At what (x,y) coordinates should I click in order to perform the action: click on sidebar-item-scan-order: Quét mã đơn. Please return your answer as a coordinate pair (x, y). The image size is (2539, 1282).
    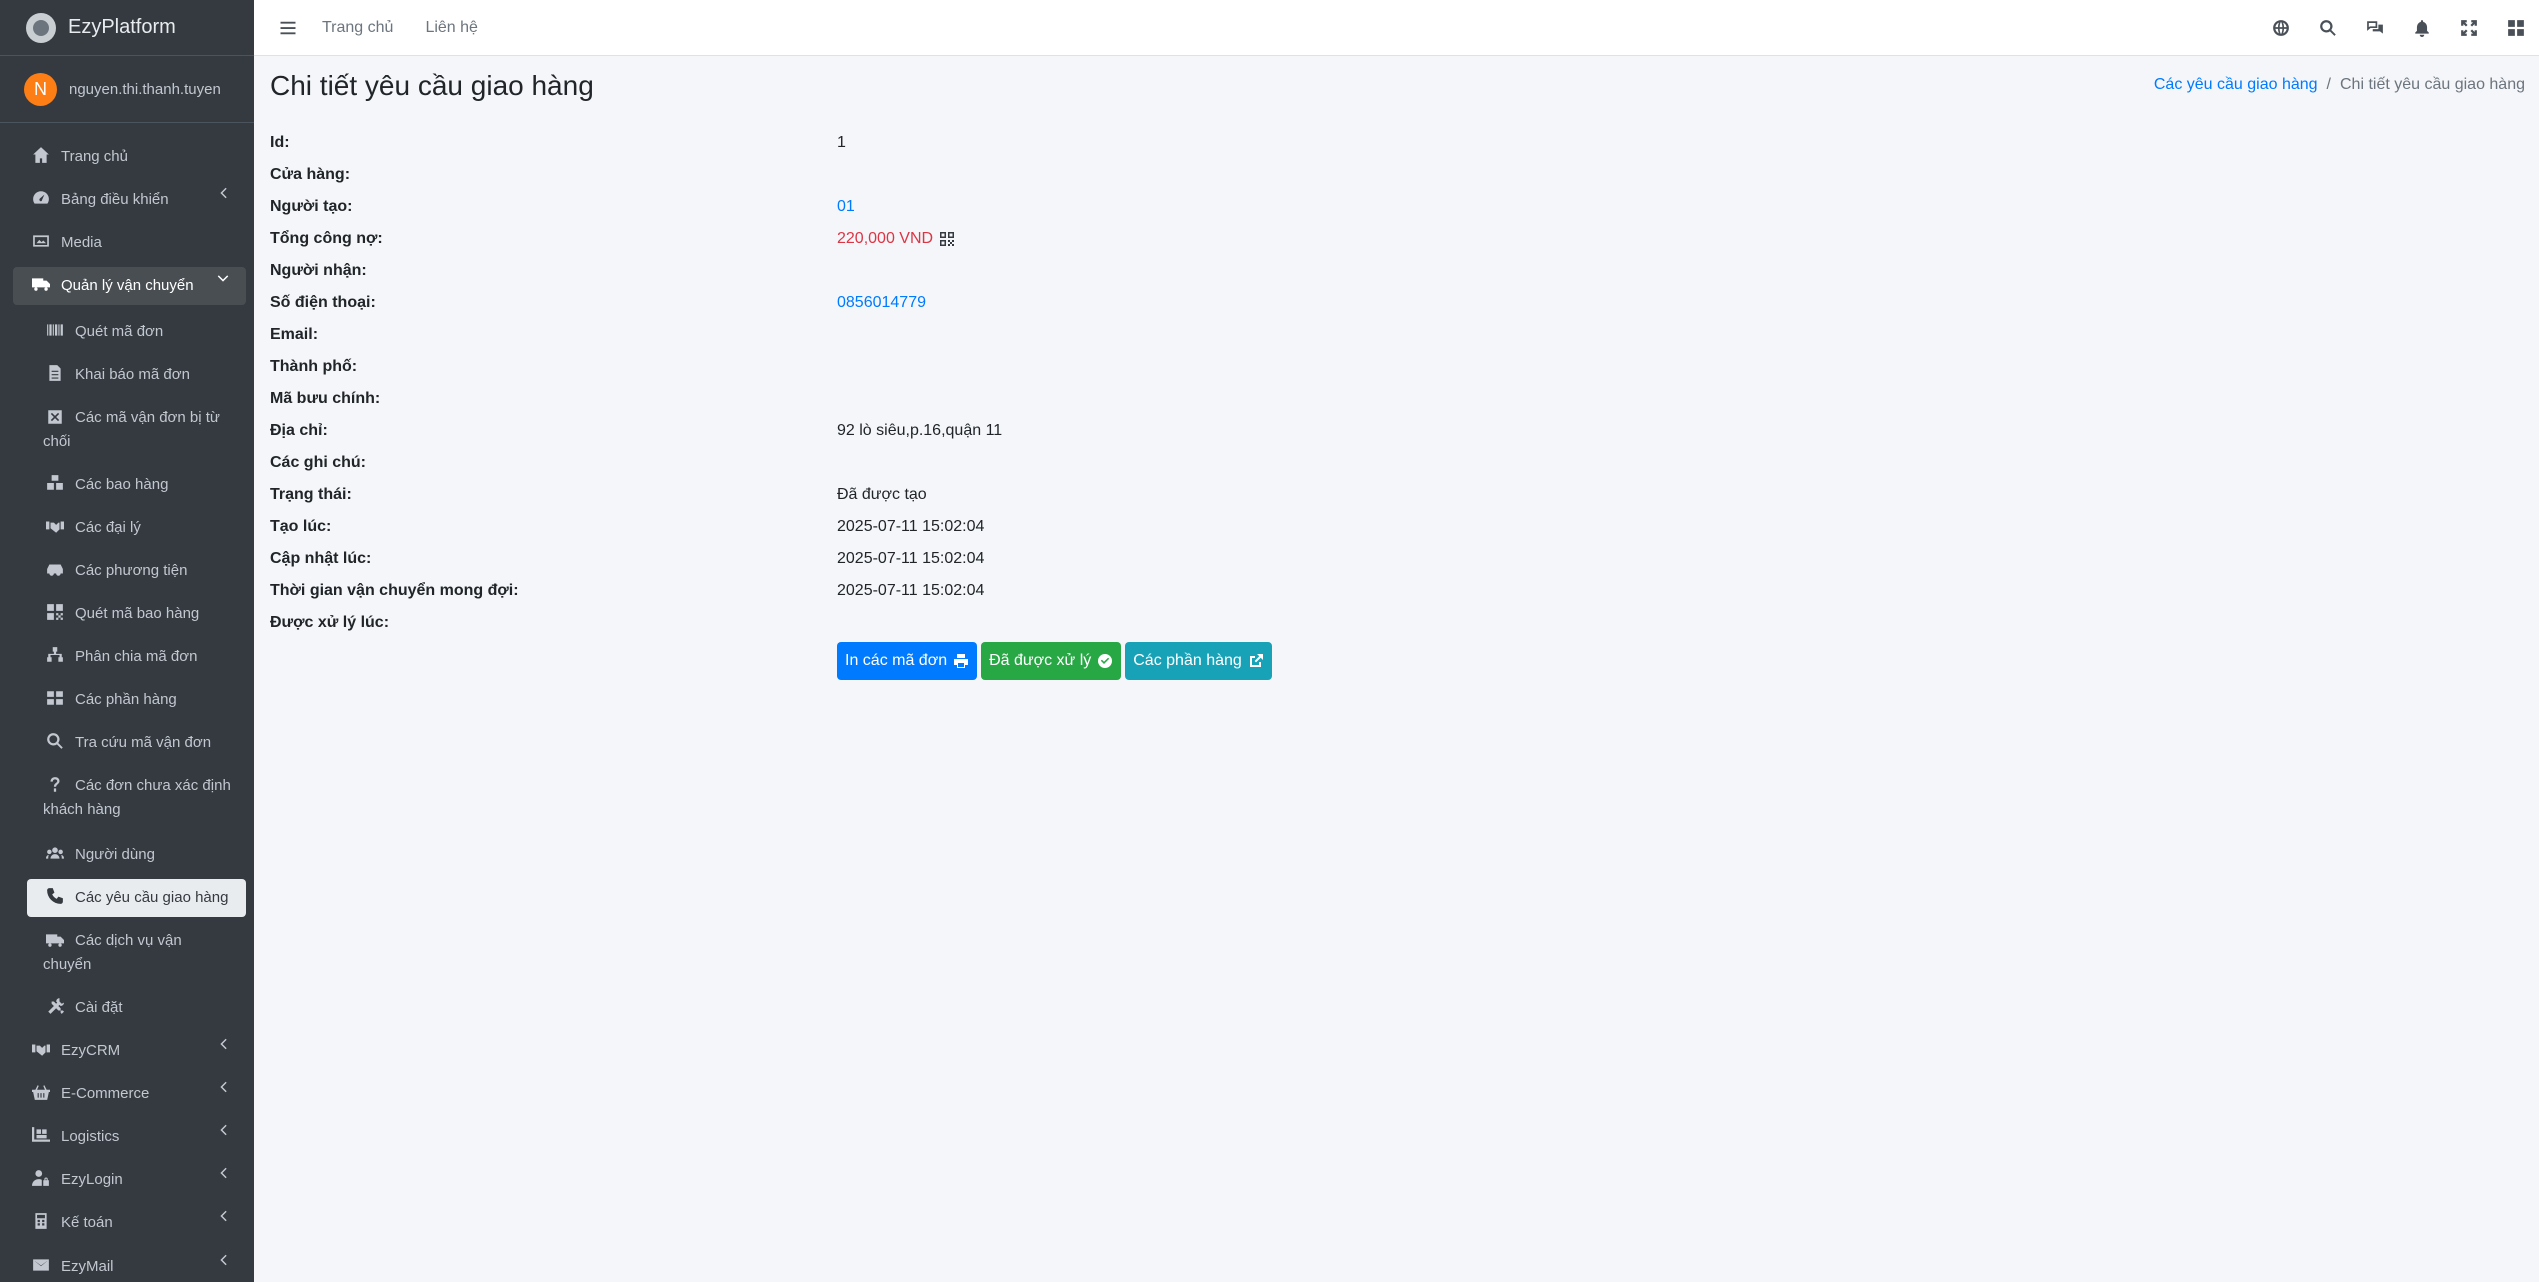
    Looking at the image, I should click on (136, 328).